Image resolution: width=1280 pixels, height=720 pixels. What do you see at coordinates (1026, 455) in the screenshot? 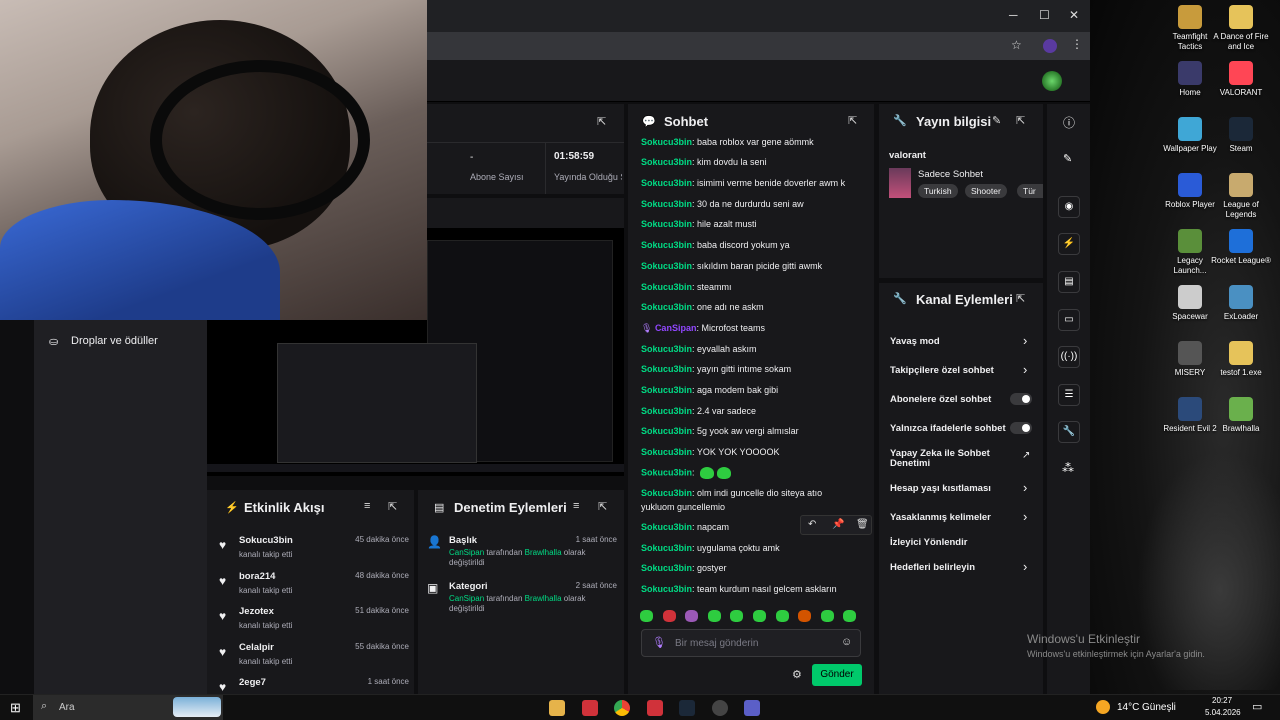
I see `external-link-icon: ↗` at bounding box center [1026, 455].